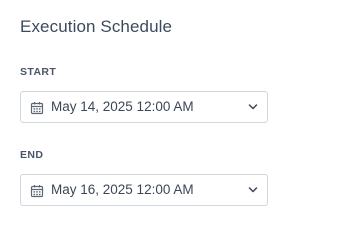 The height and width of the screenshot is (240, 337). I want to click on start-datetime-picker: May 14, 2025 12:00 AM, so click(144, 107).